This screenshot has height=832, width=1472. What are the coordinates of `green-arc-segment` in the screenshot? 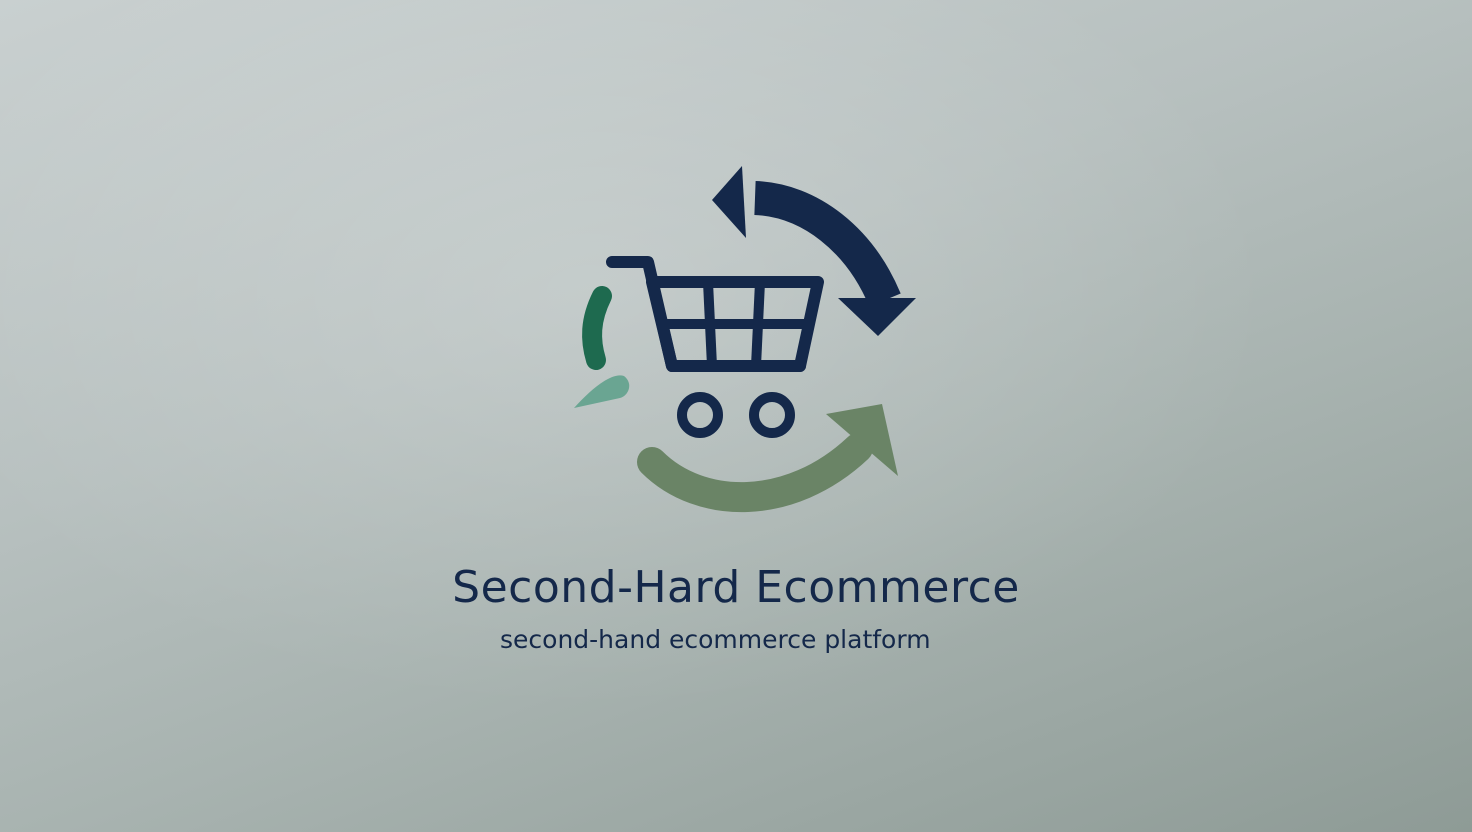 It's located at (597, 328).